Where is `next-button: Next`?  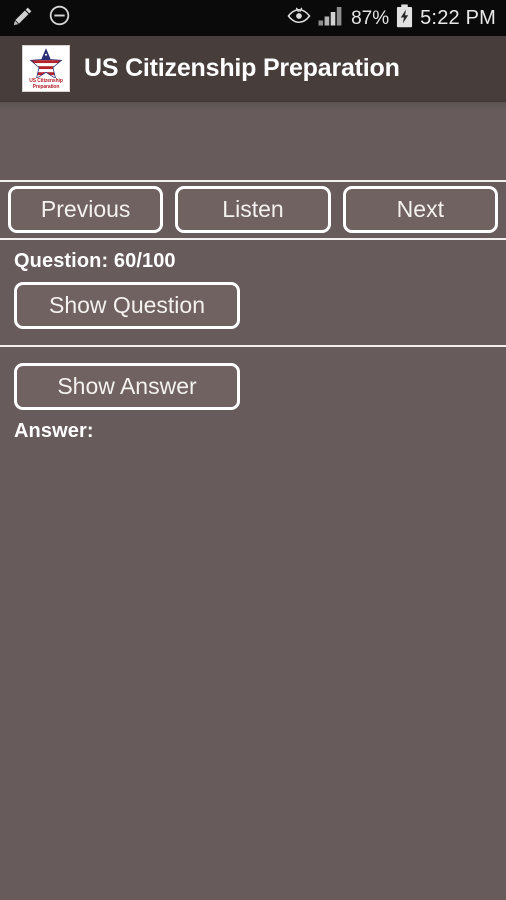
next-button: Next is located at coordinates (420, 209).